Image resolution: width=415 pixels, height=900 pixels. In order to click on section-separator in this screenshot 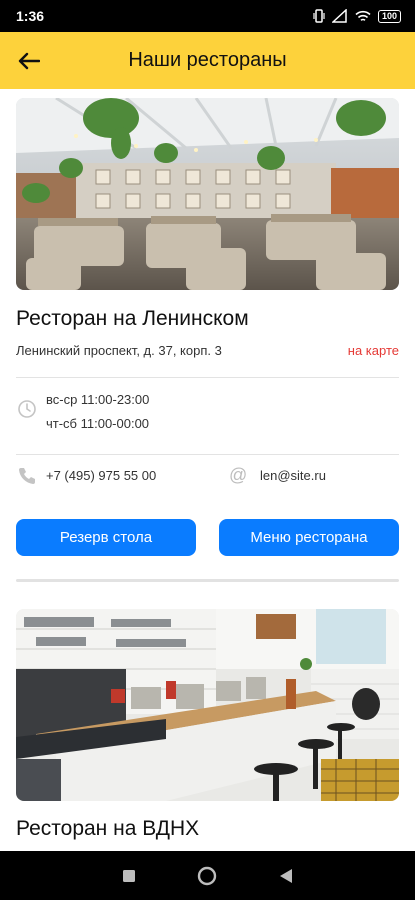, I will do `click(207, 580)`.